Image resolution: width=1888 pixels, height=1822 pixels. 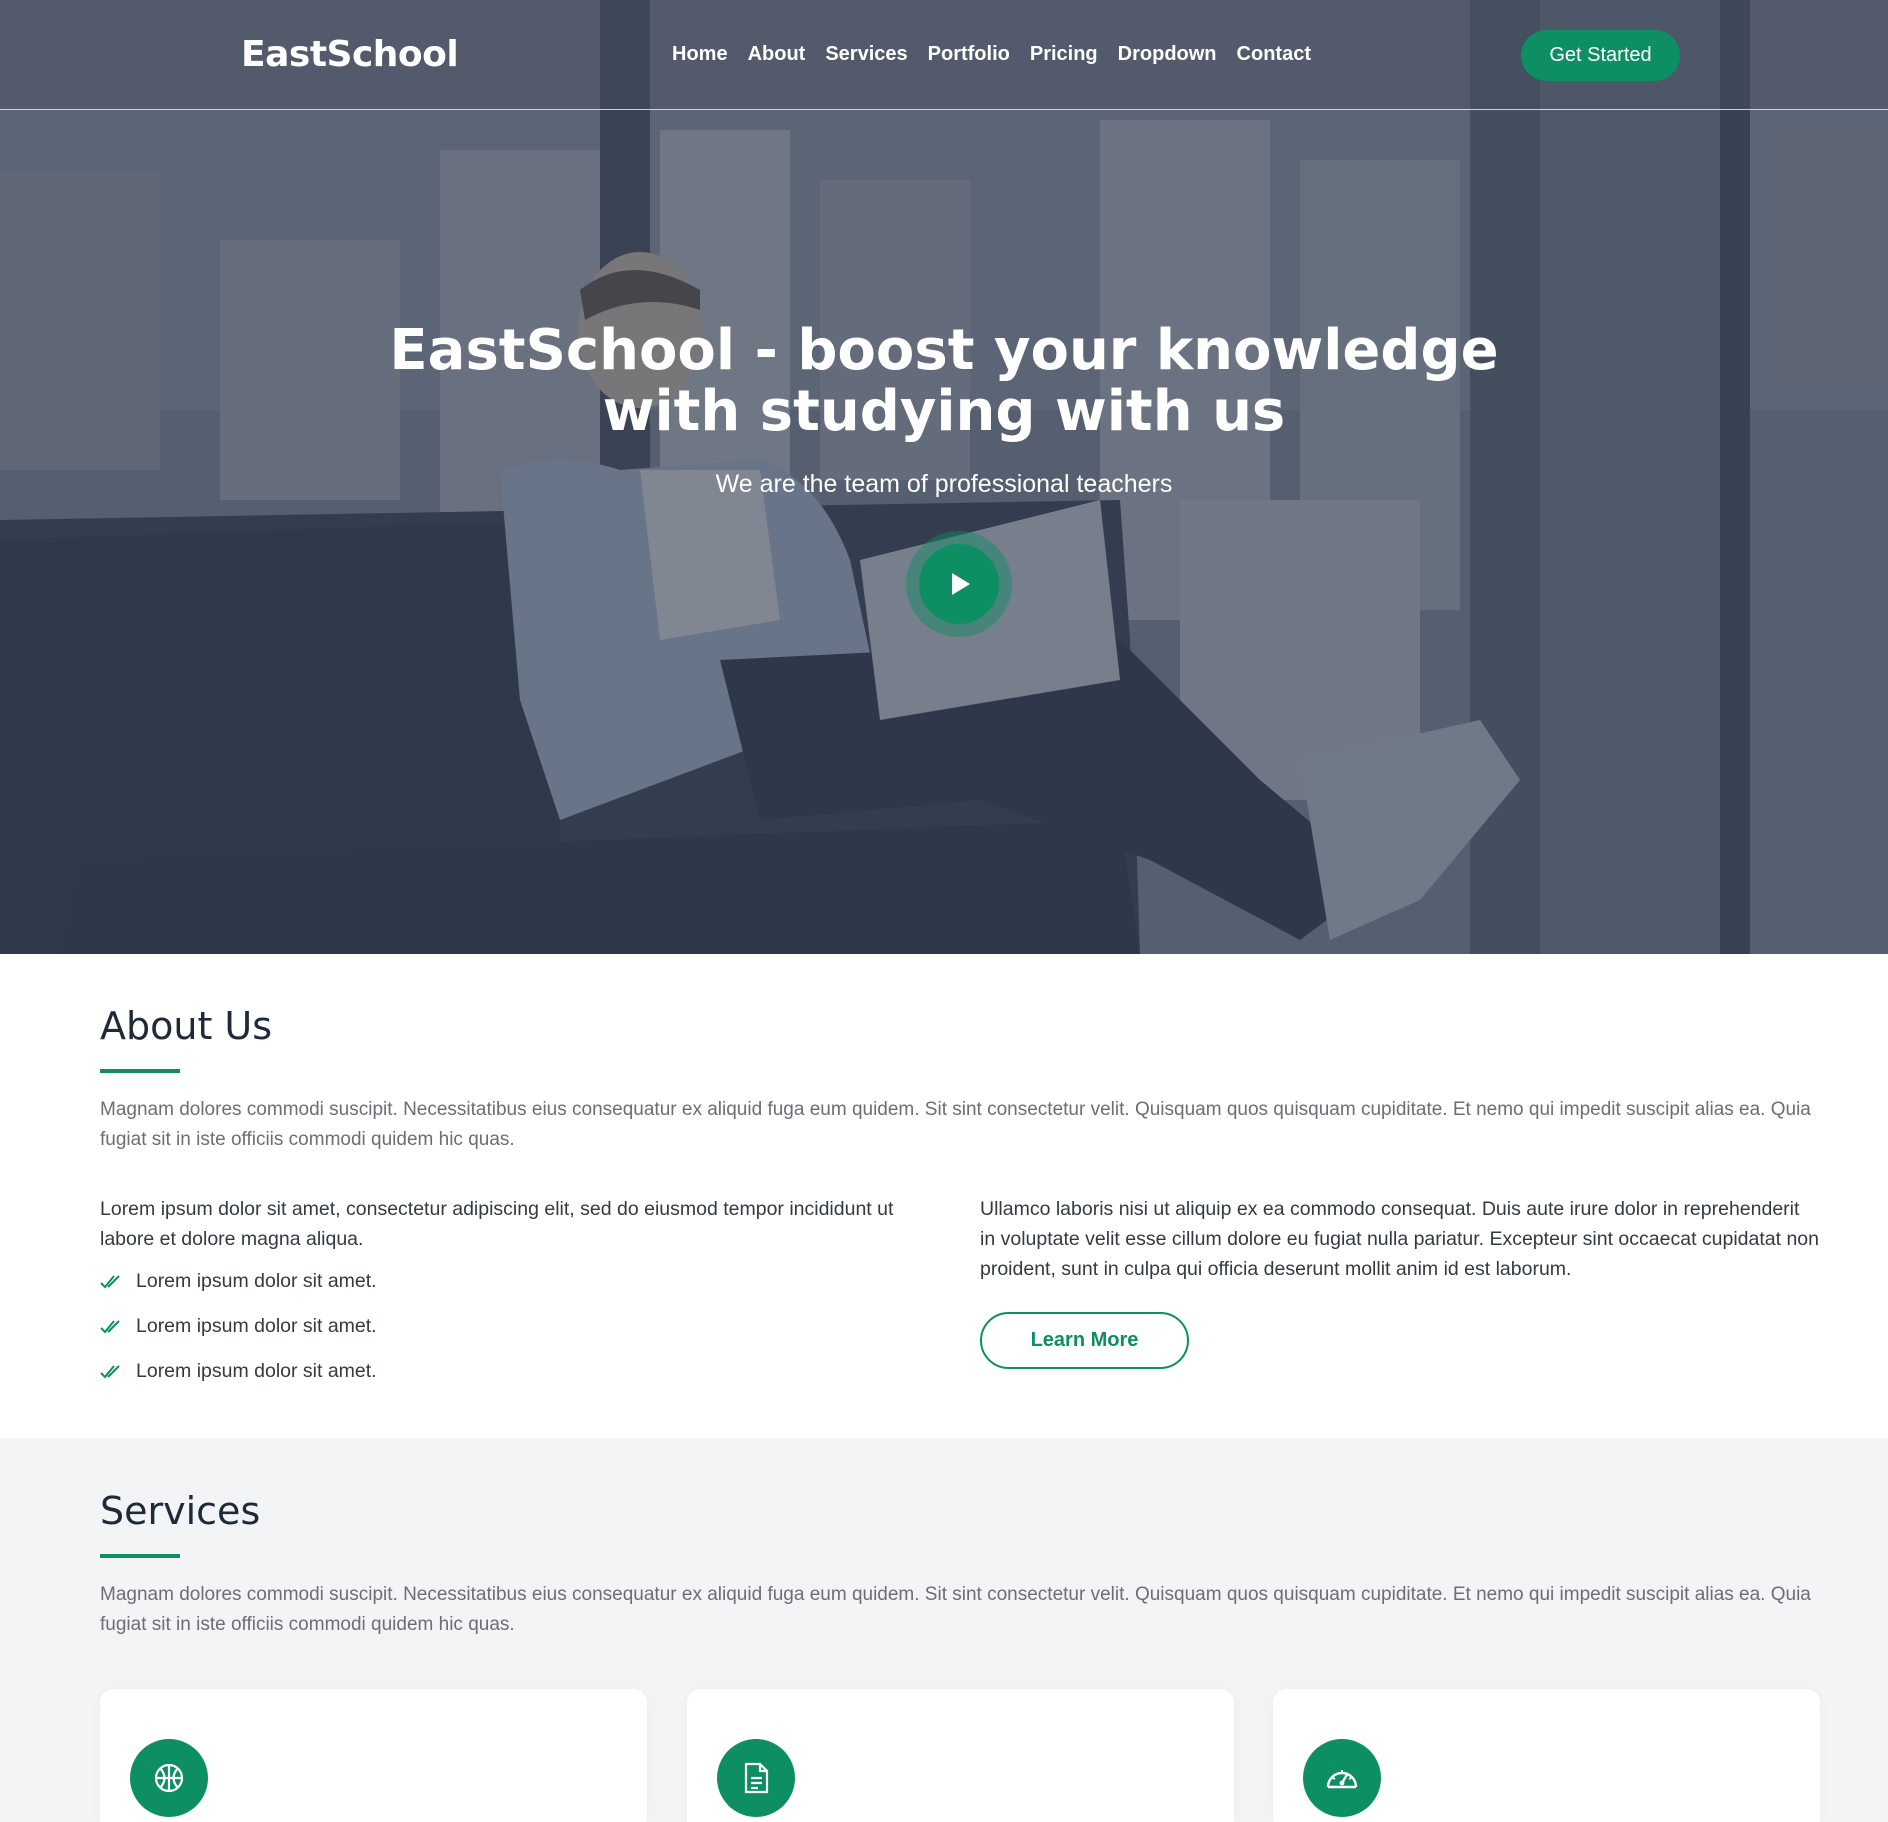 What do you see at coordinates (969, 54) in the screenshot?
I see `nav-portfolio: Portfolio` at bounding box center [969, 54].